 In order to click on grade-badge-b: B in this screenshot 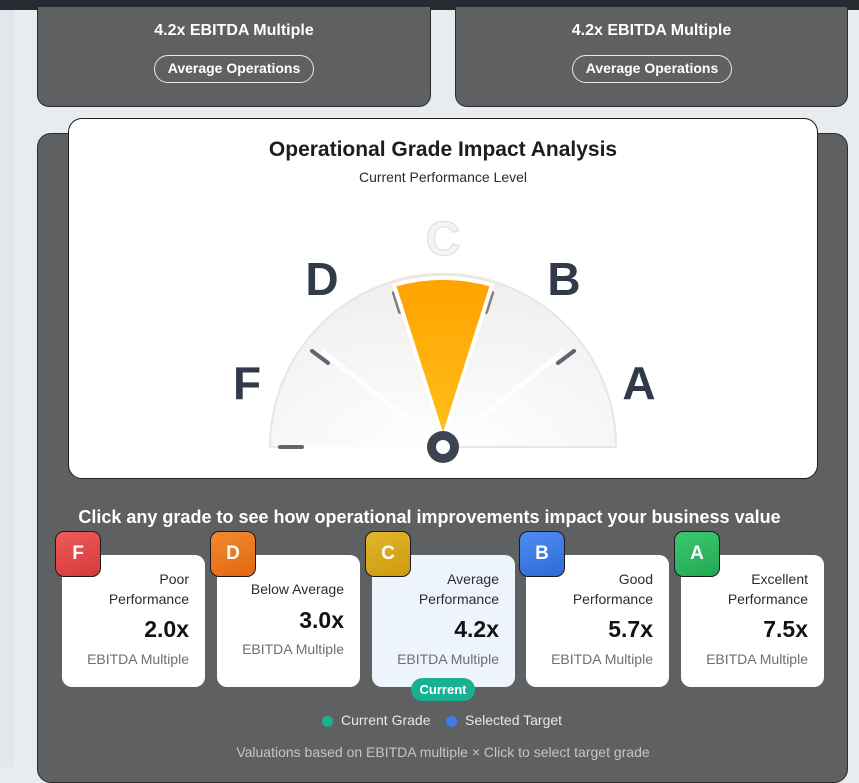, I will do `click(542, 554)`.